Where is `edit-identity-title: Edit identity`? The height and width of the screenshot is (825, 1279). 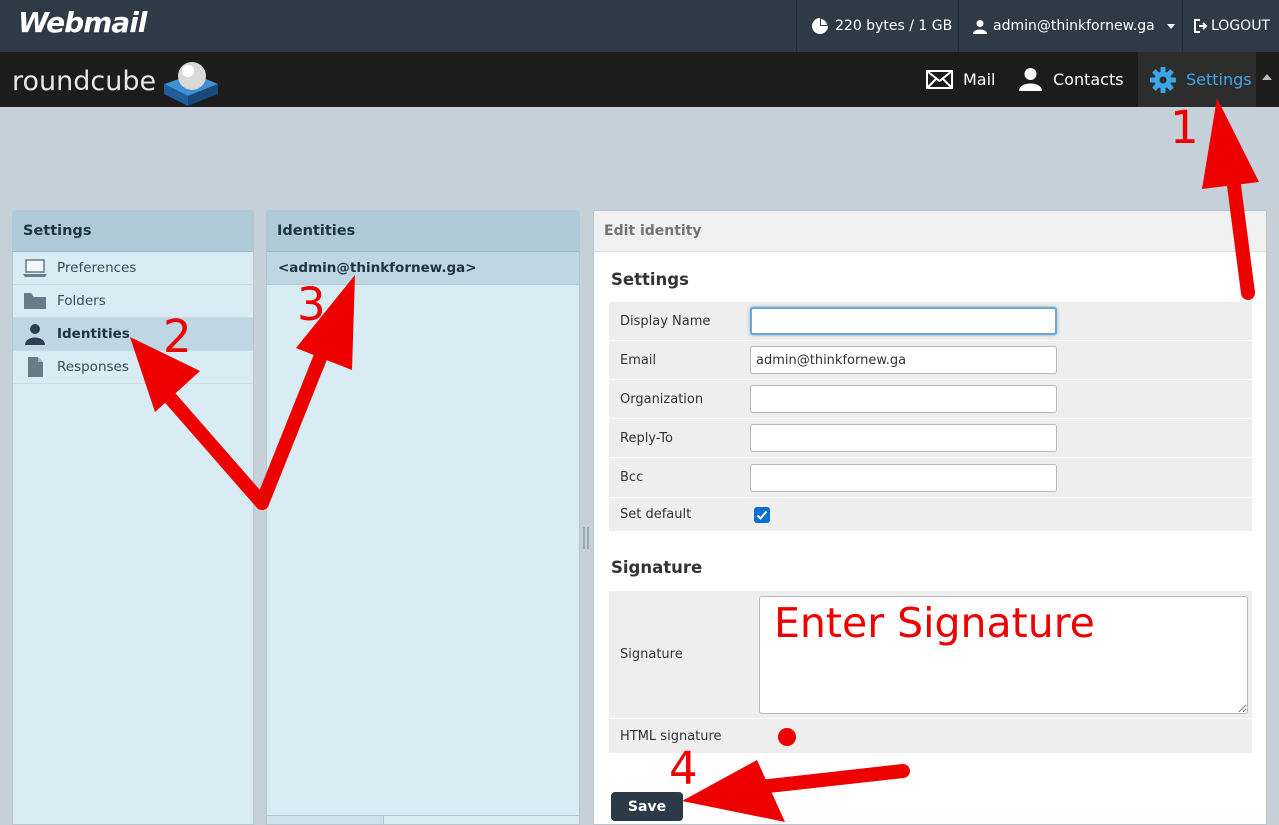
edit-identity-title: Edit identity is located at coordinates (930, 231).